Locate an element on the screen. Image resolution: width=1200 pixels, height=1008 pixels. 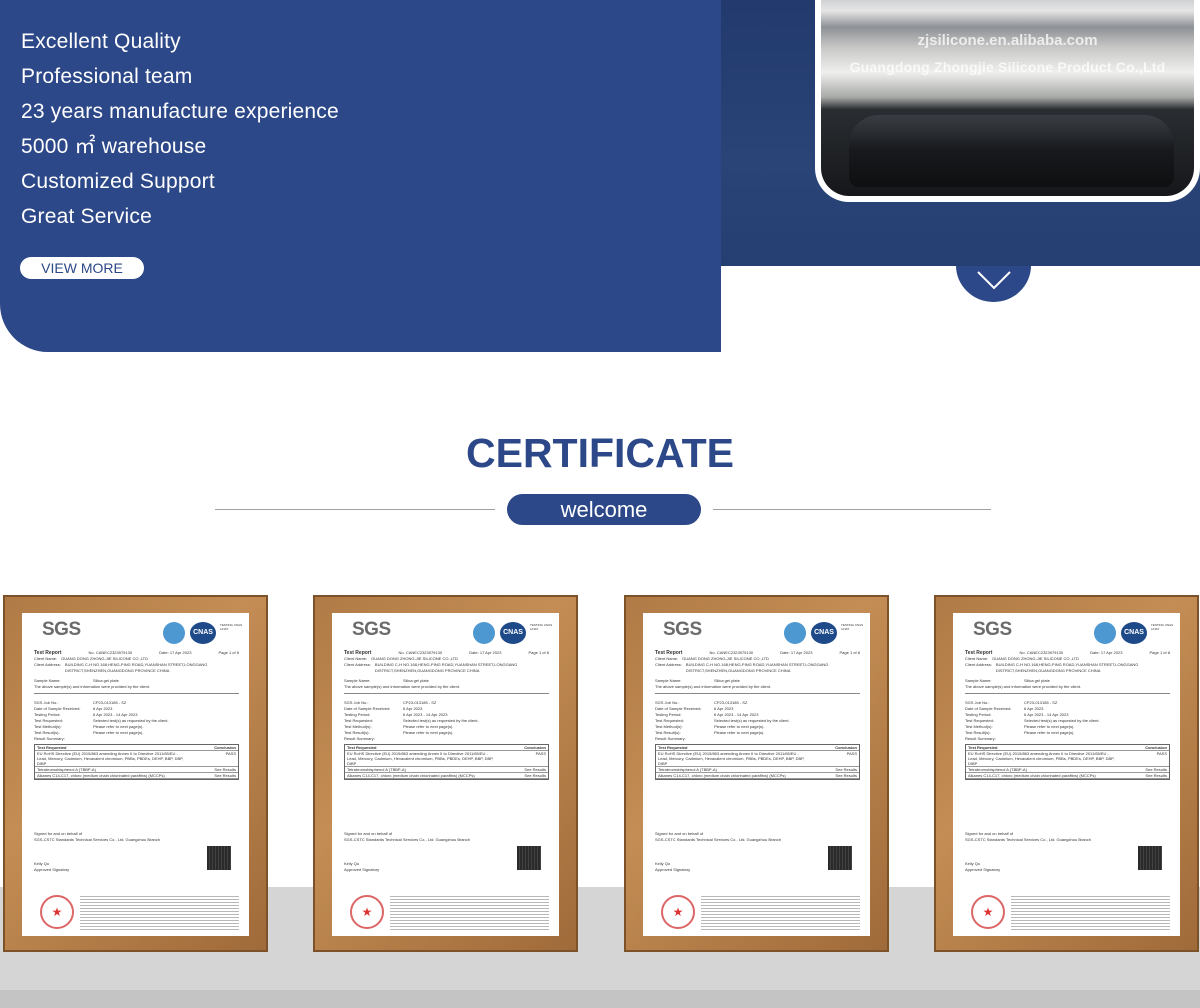
feature-item: 5000 ㎡ warehouse is located at coordinates (114, 146).